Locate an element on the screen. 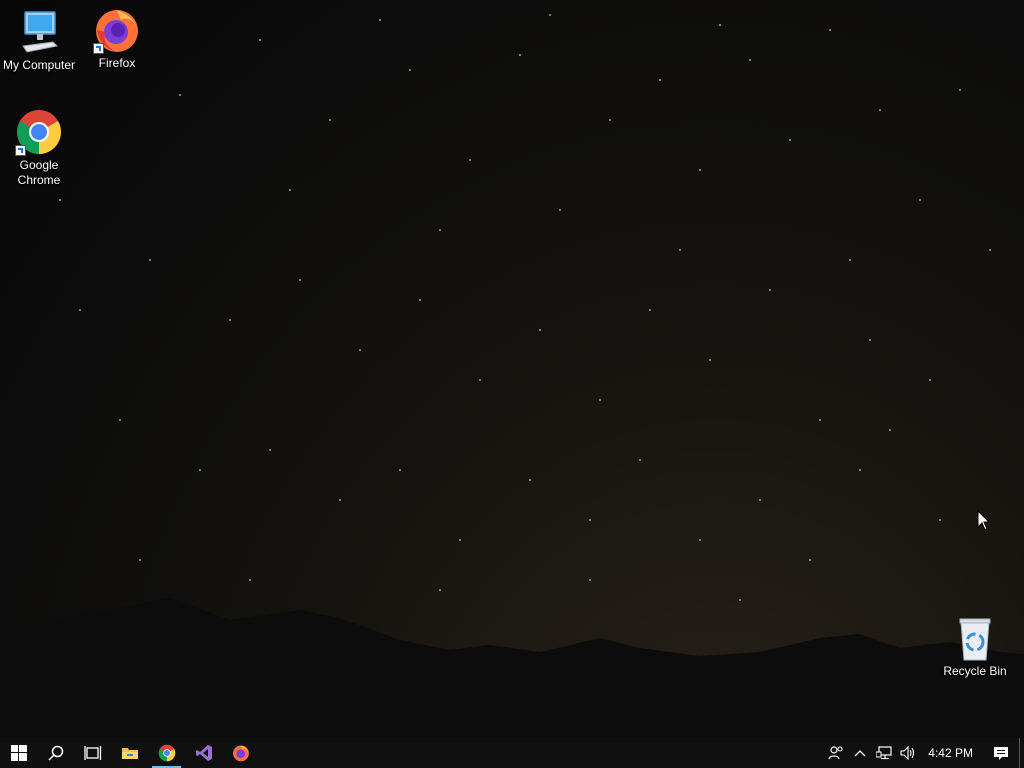  desktop-icon-recycle-bin: Recycle Bin is located at coordinates (975, 646).